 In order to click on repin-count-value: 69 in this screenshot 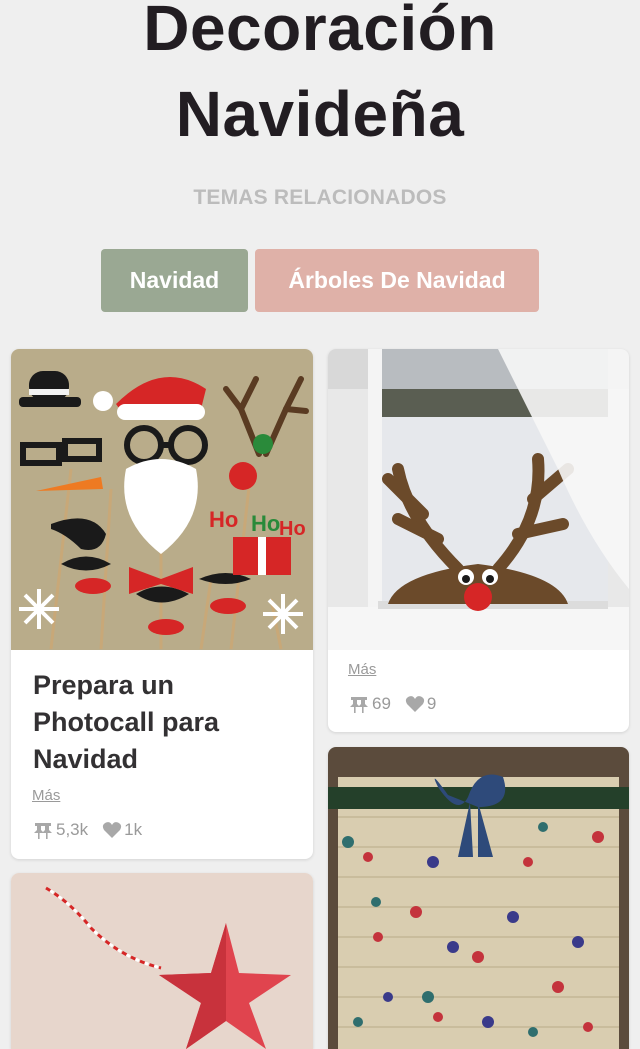, I will do `click(381, 703)`.